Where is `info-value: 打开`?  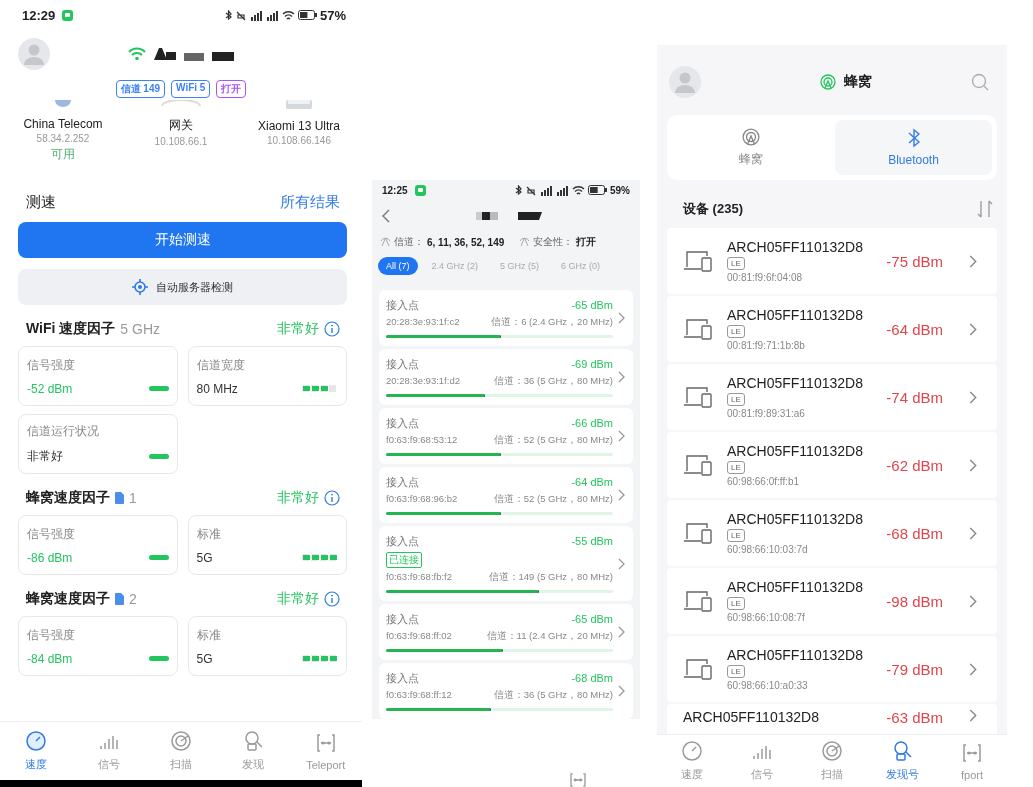
info-value: 打开 is located at coordinates (586, 242).